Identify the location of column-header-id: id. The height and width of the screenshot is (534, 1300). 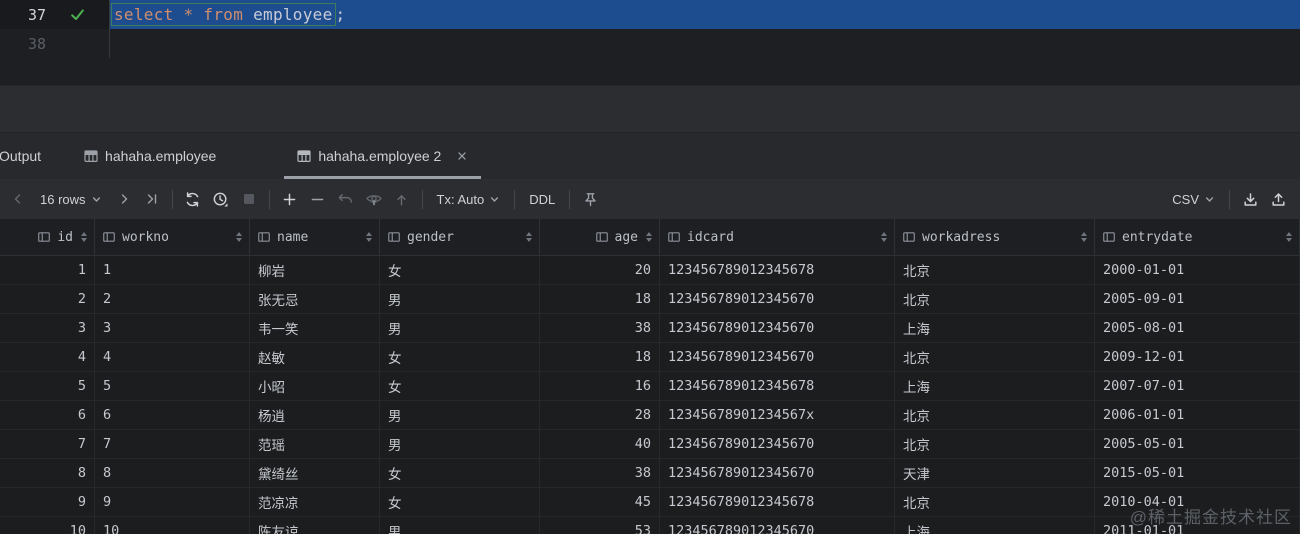
(47, 237).